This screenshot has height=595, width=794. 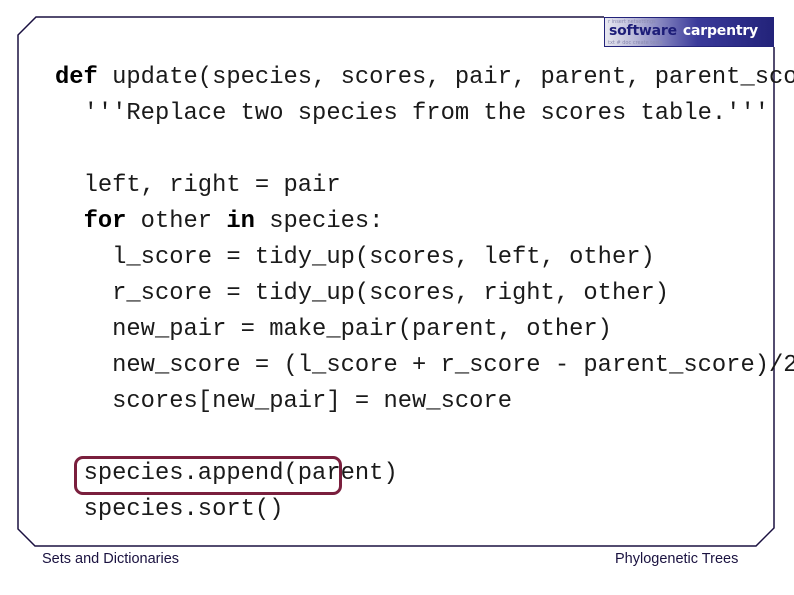 I want to click on code-line: left, right = pair, so click(x=212, y=185).